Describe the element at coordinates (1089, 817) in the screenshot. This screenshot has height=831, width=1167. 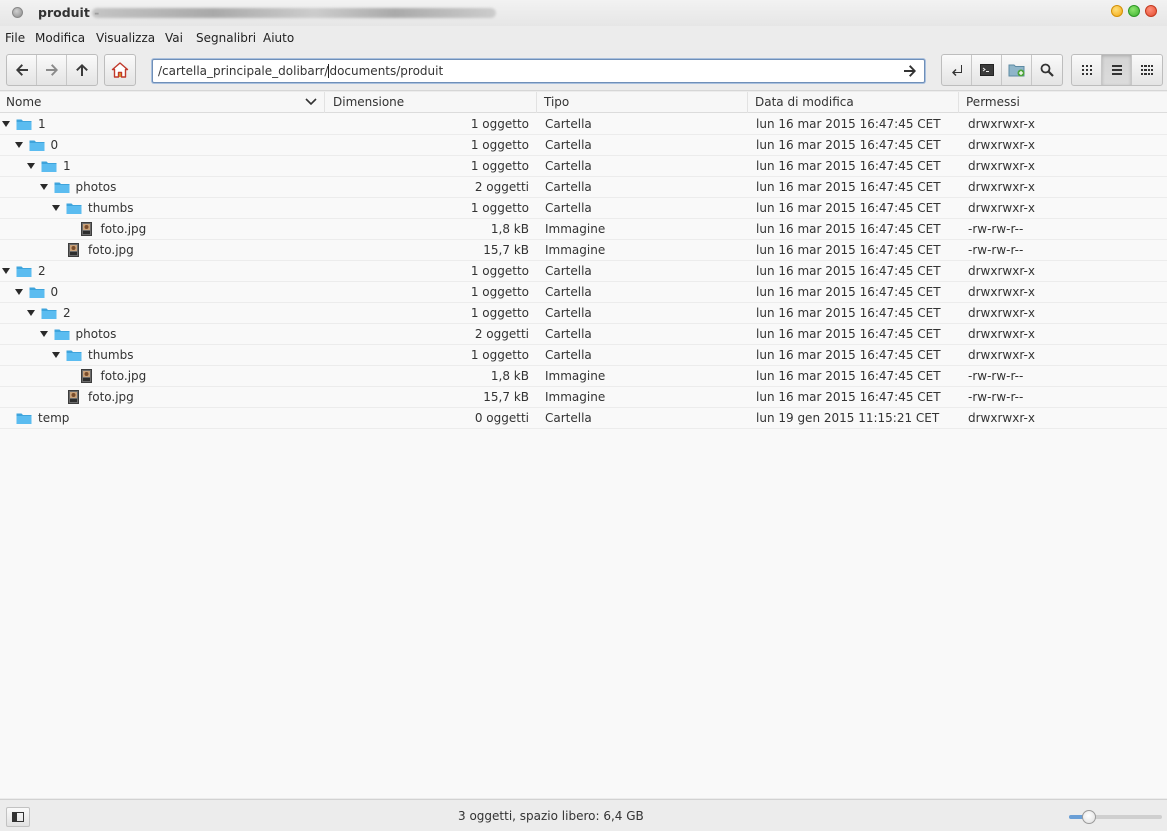
I see `zoom-slider-handle` at that location.